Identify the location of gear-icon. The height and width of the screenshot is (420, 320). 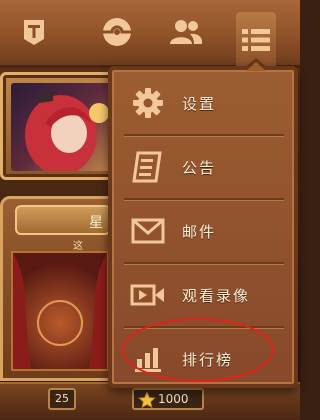
(148, 103).